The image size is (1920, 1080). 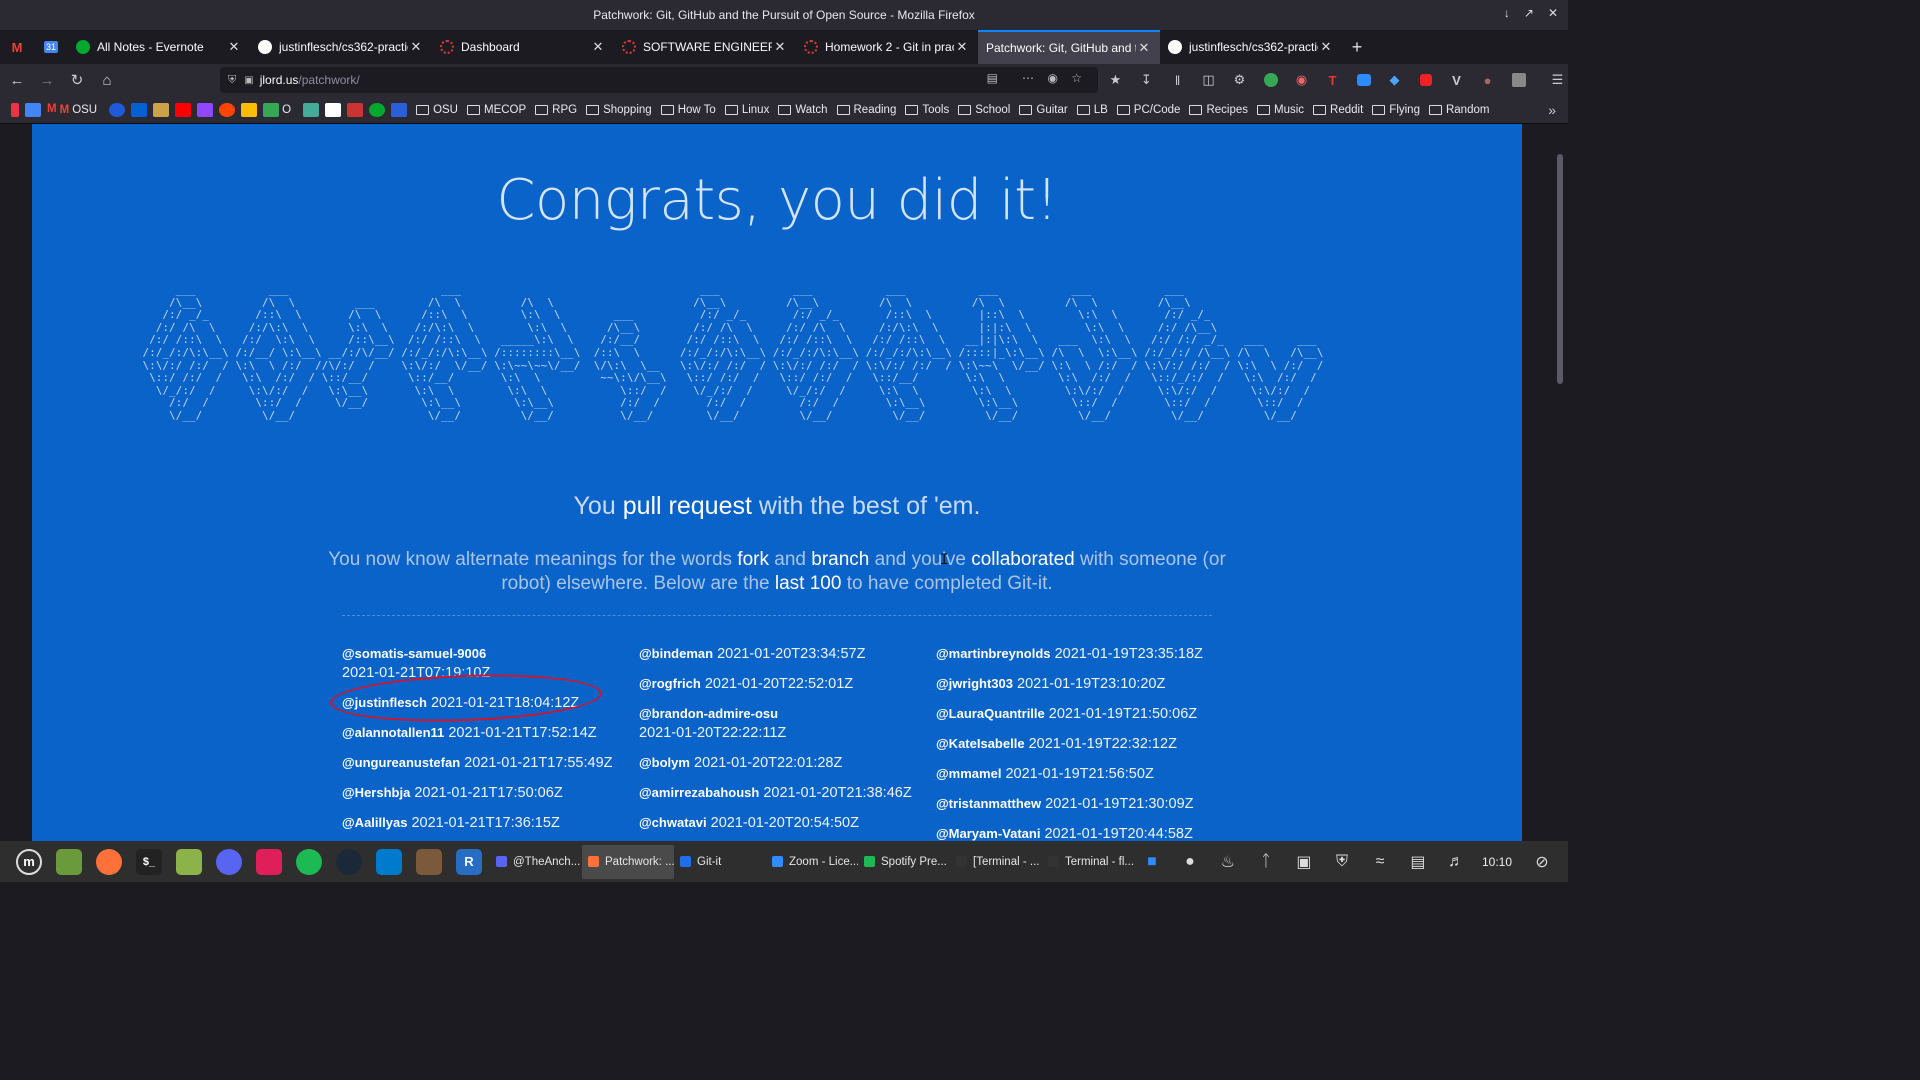 What do you see at coordinates (496, 110) in the screenshot?
I see `bookmark-folder: MECOP` at bounding box center [496, 110].